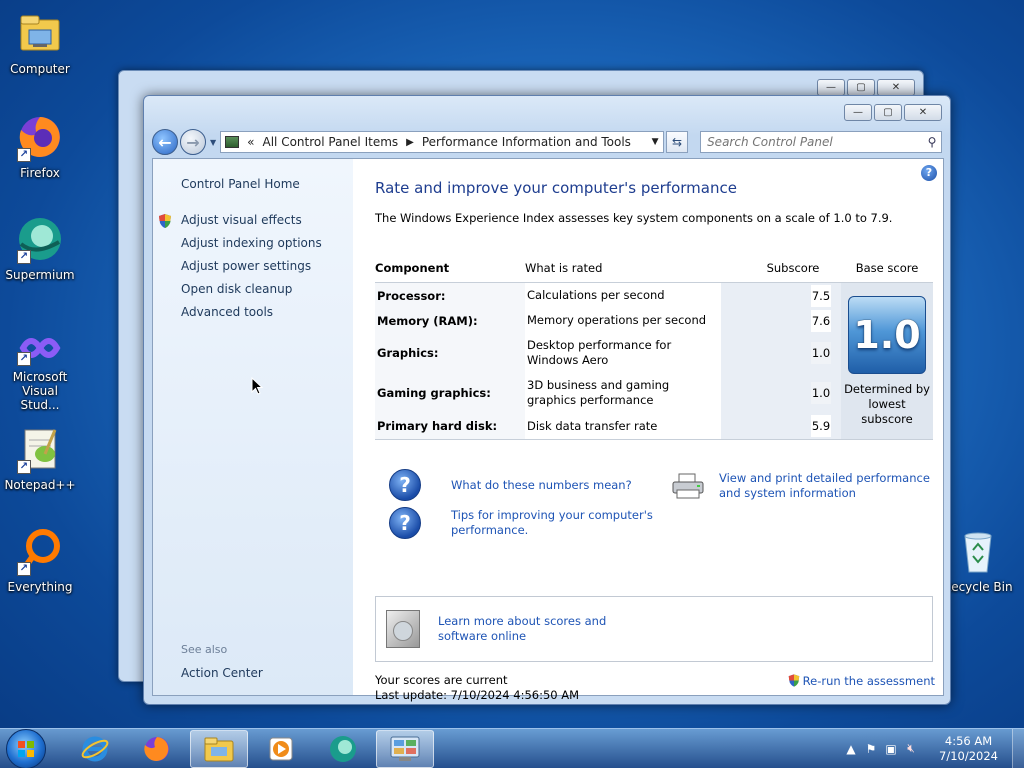 Image resolution: width=1024 pixels, height=768 pixels. What do you see at coordinates (251, 247) in the screenshot?
I see `link-adjust-indexing-options: Adjust indexing options` at bounding box center [251, 247].